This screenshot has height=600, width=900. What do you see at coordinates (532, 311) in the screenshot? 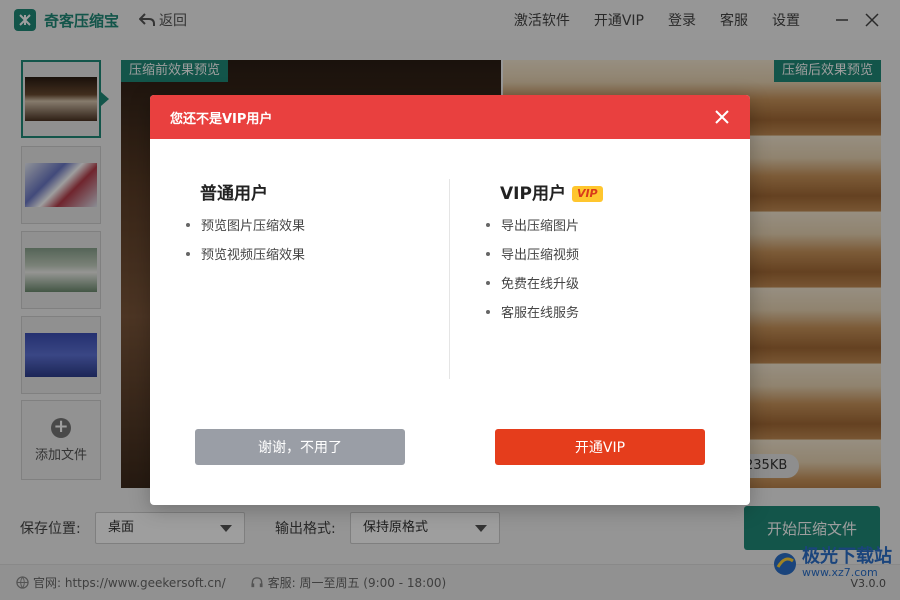
I see `feature-item: 客服在线服务` at bounding box center [532, 311].